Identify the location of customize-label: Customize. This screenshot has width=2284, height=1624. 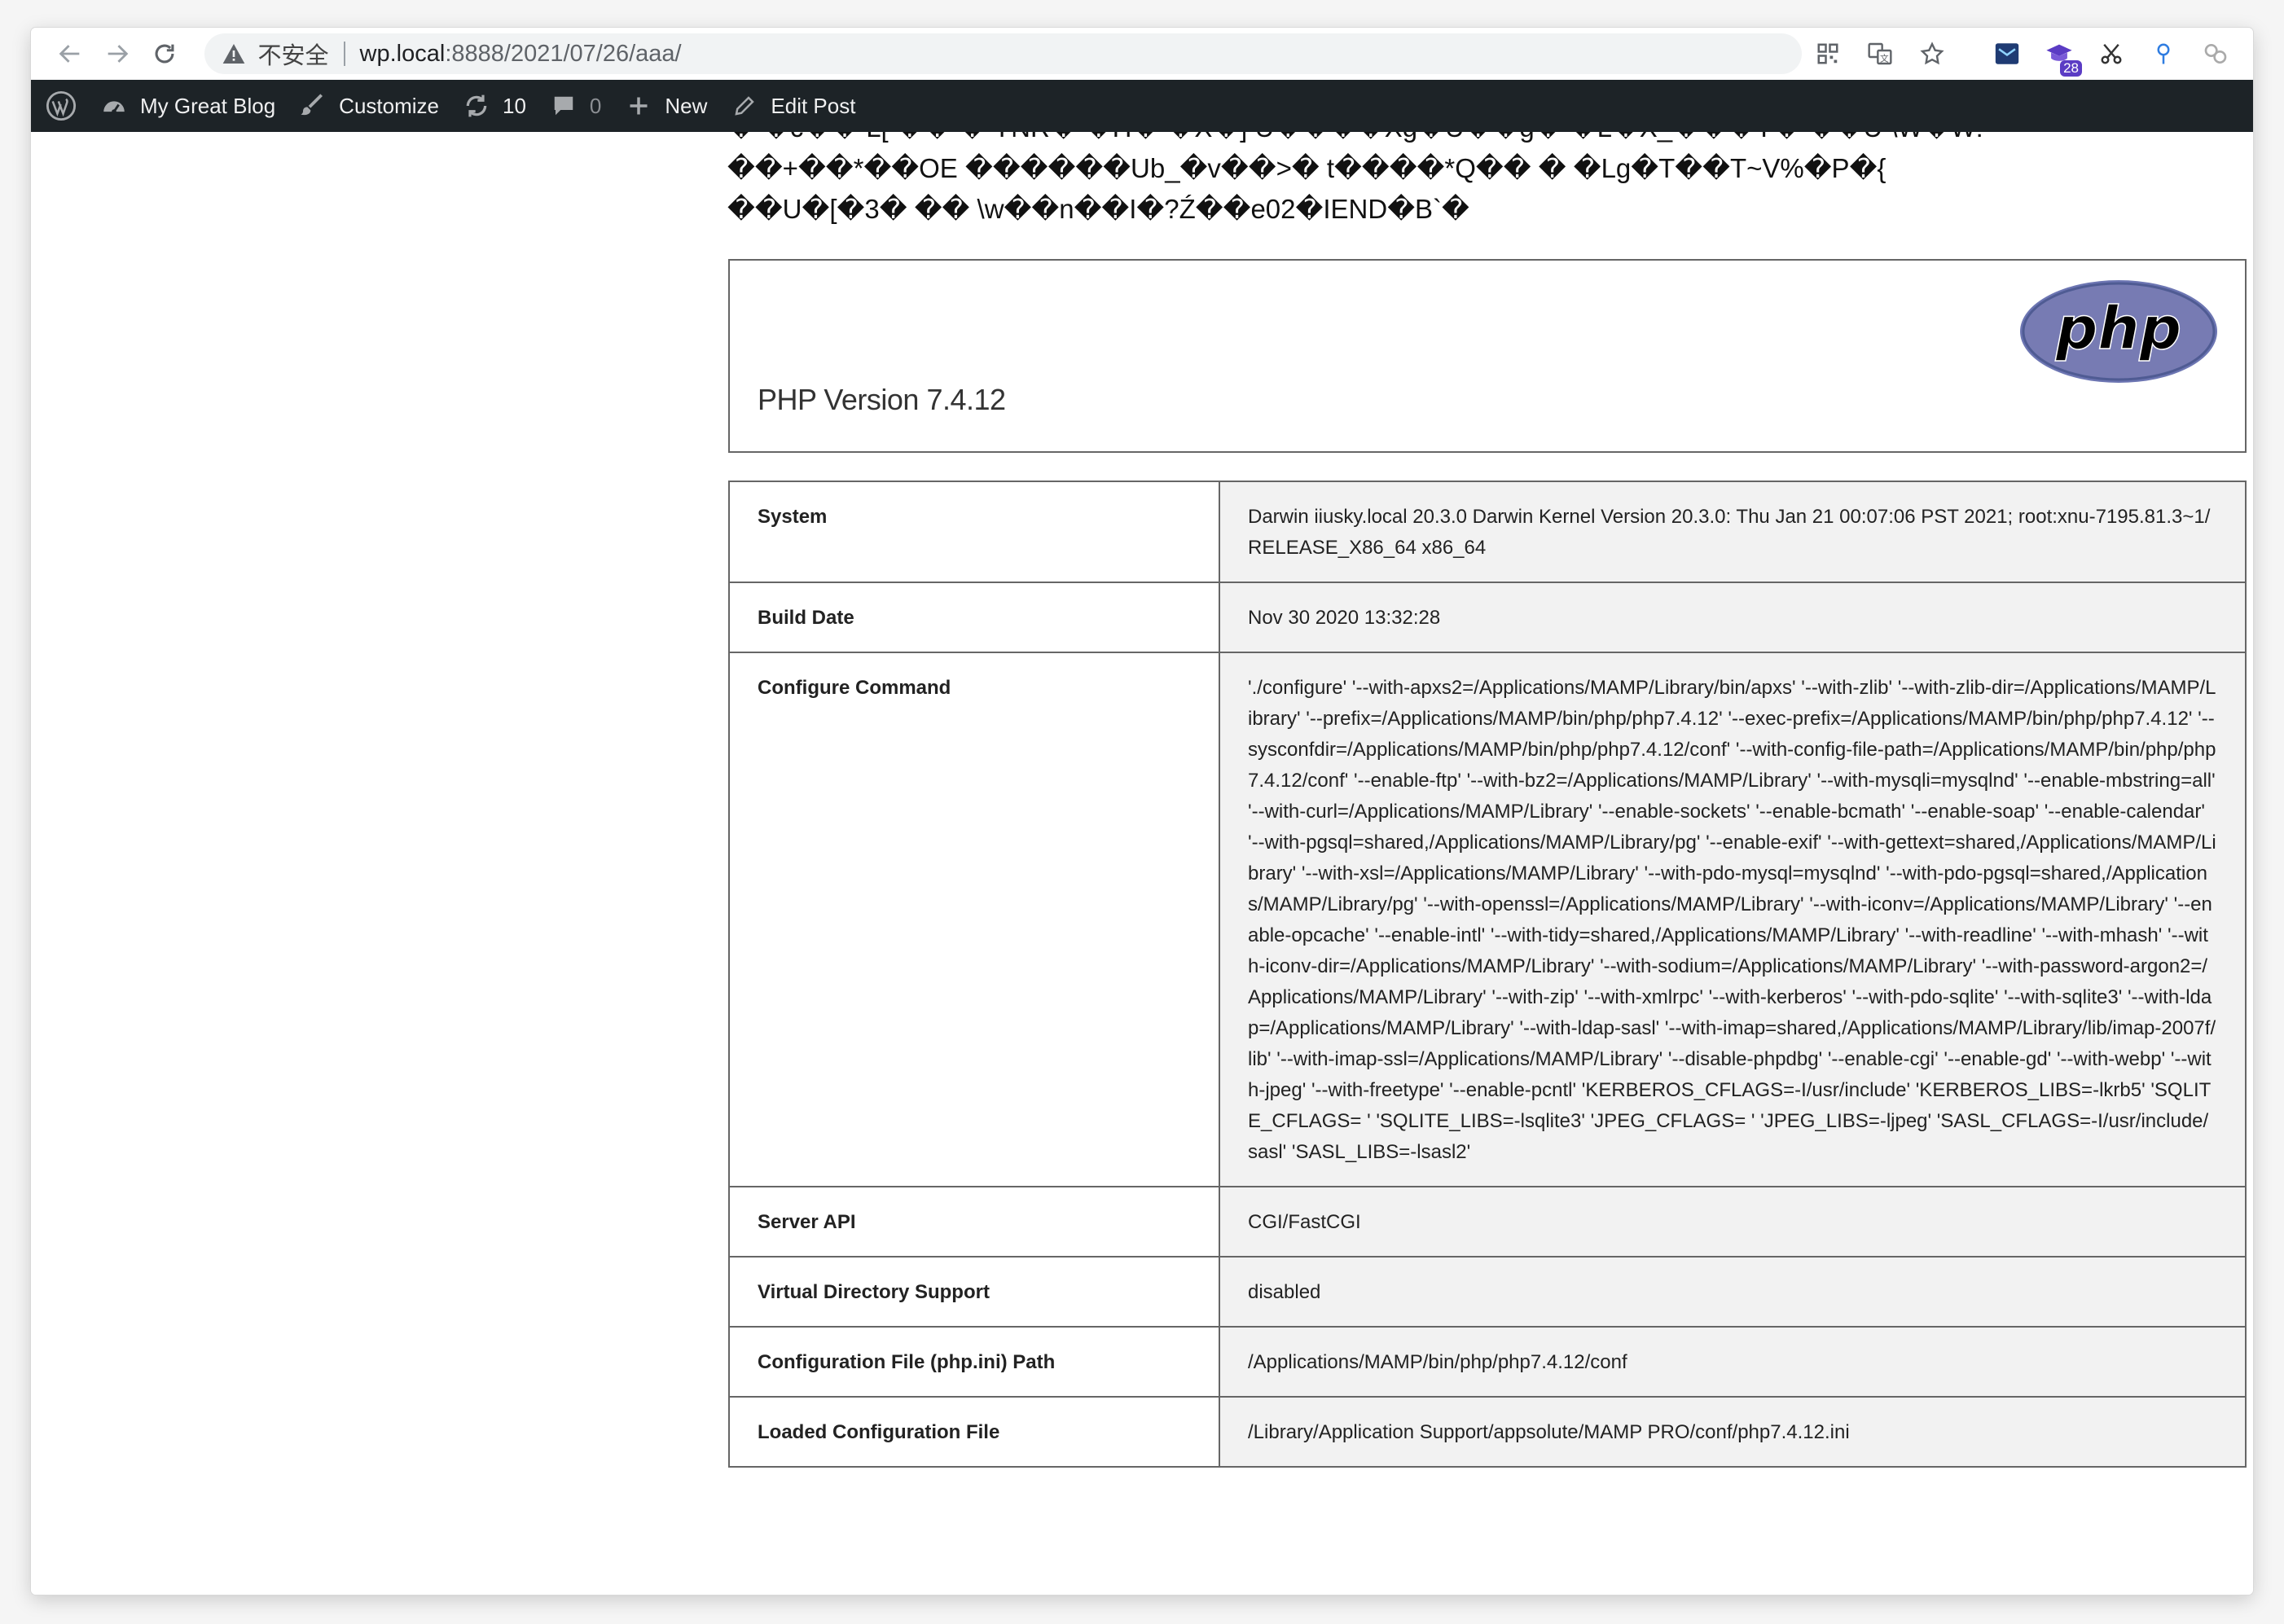
(389, 105).